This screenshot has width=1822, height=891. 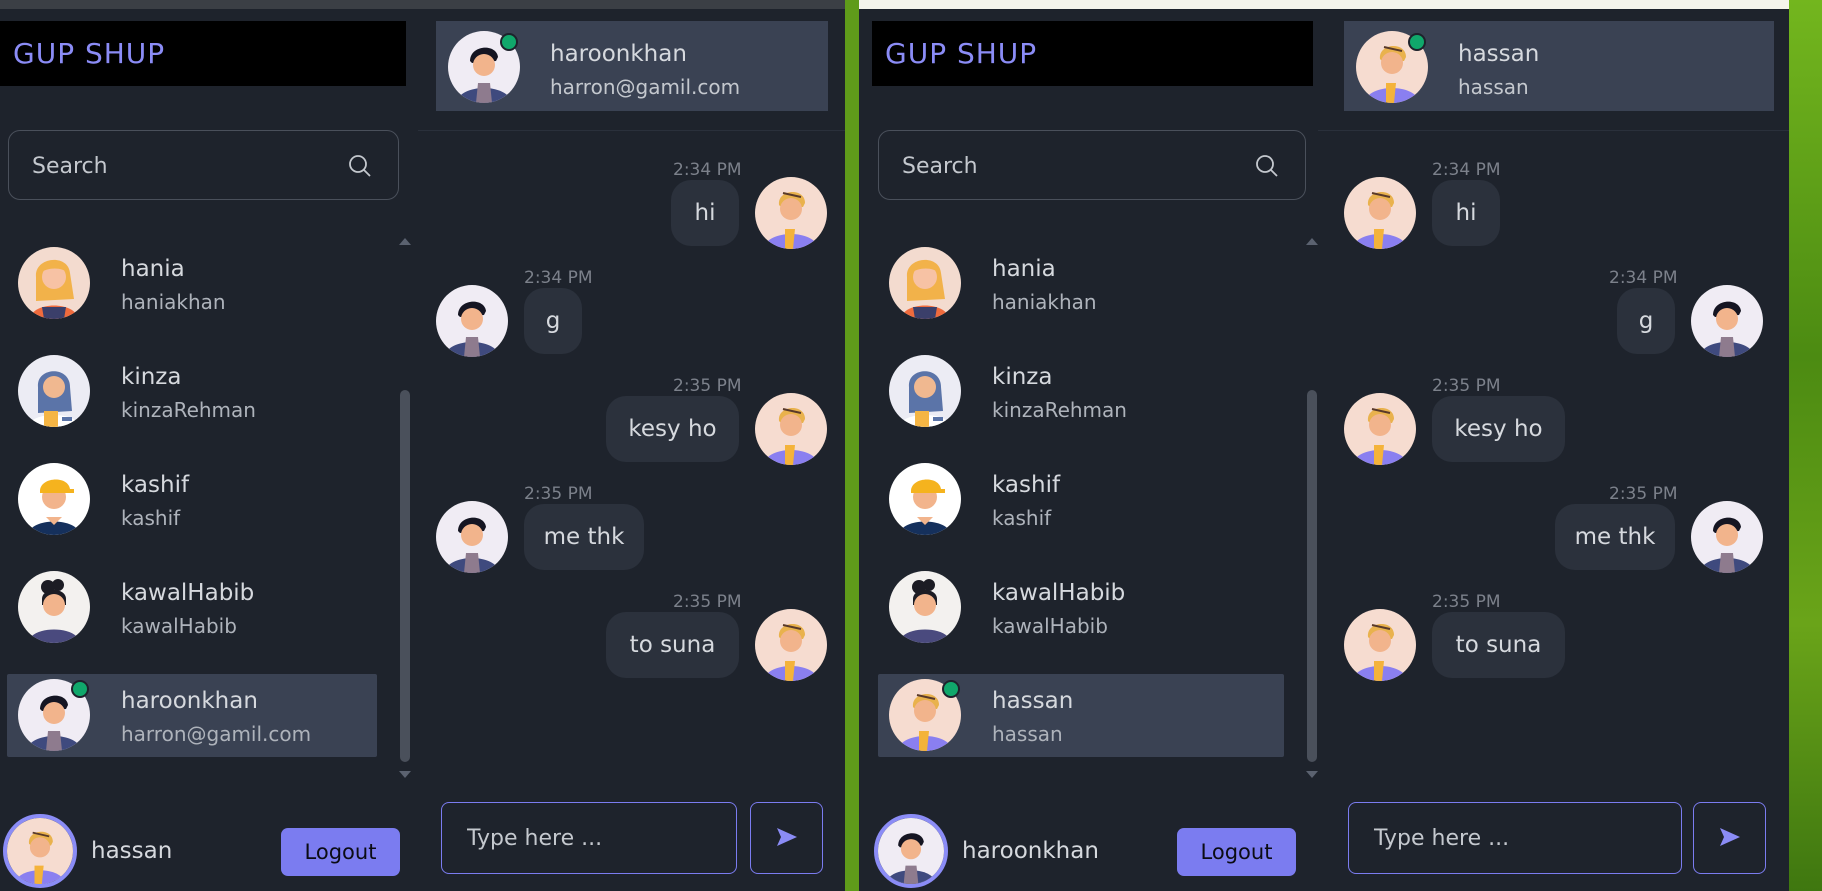 I want to click on contact-username: kashif, so click(x=1022, y=518).